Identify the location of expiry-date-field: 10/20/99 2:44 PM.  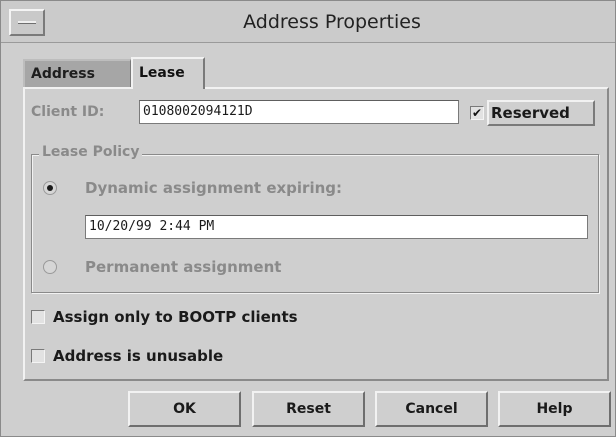
(336, 227).